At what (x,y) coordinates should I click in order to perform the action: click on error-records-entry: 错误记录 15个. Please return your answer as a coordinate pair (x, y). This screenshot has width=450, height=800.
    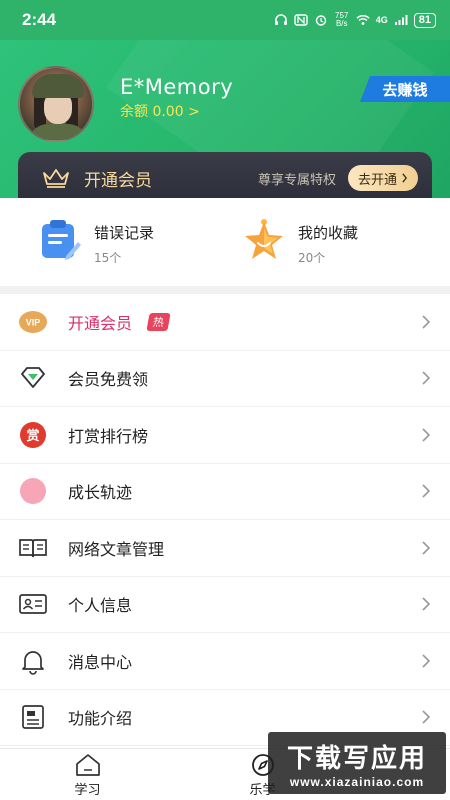
    Looking at the image, I should click on (95, 241).